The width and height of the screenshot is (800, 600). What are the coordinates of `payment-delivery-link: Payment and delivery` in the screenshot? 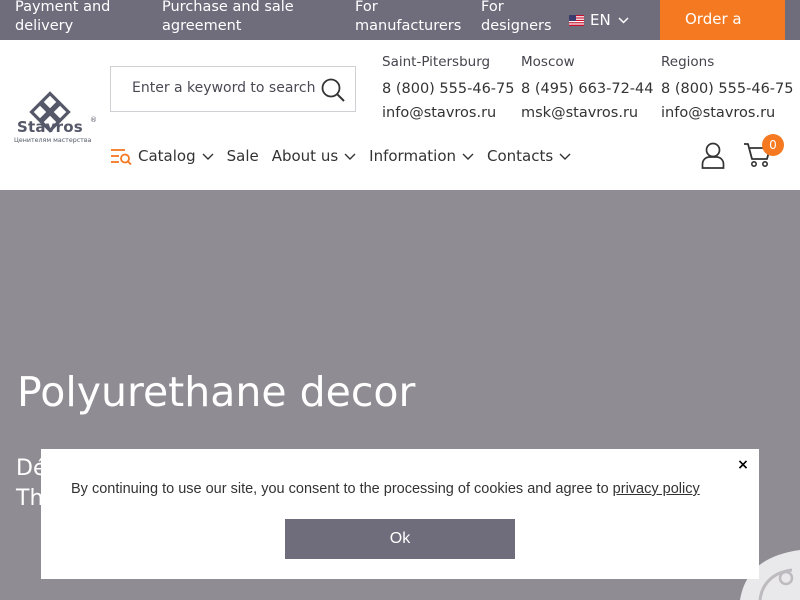 It's located at (62, 18).